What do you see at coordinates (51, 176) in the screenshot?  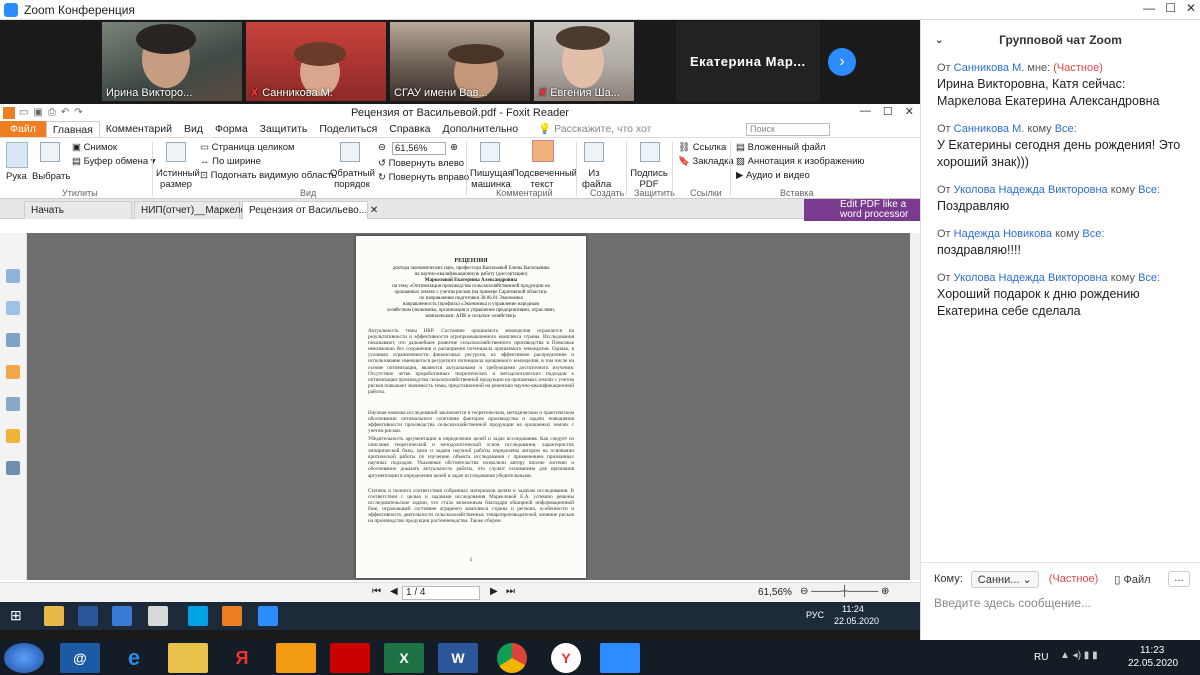 I see `select-tool: Выбрать` at bounding box center [51, 176].